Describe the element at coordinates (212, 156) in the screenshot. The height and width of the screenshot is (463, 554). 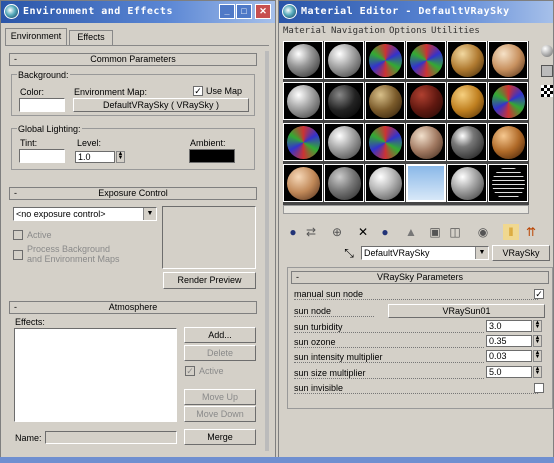
I see `ambient-color-swatch` at that location.